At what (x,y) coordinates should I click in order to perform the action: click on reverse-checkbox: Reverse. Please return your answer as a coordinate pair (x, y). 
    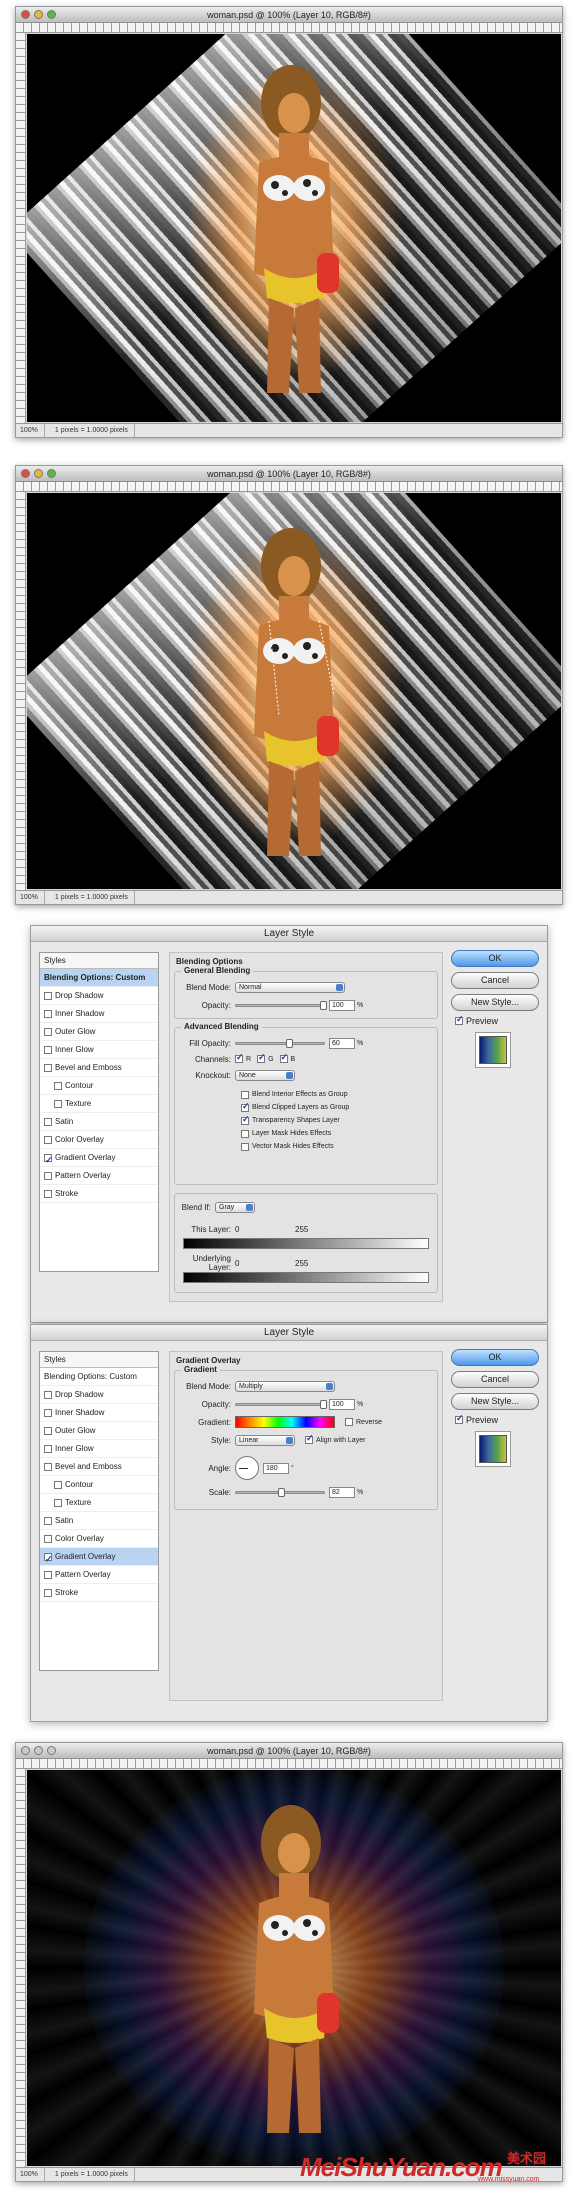
    Looking at the image, I should click on (363, 1422).